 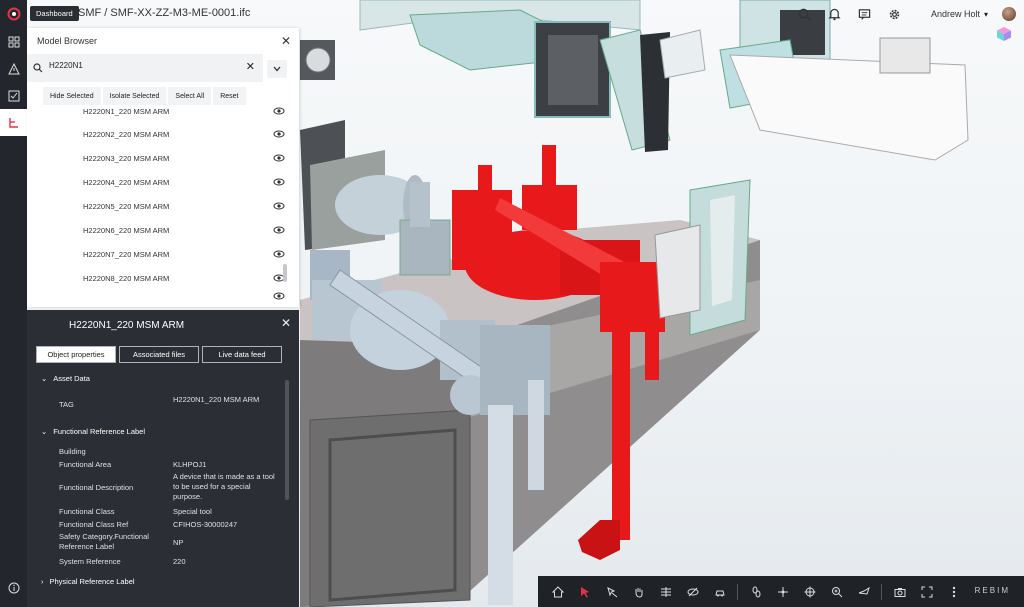 What do you see at coordinates (126, 158) in the screenshot?
I see `tree-item-label: H2220N3_220 MSM ARM` at bounding box center [126, 158].